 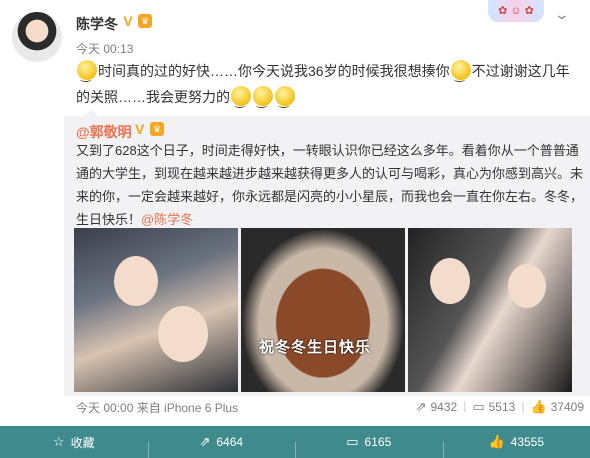 What do you see at coordinates (82, 442) in the screenshot?
I see `favorite-label: 收藏` at bounding box center [82, 442].